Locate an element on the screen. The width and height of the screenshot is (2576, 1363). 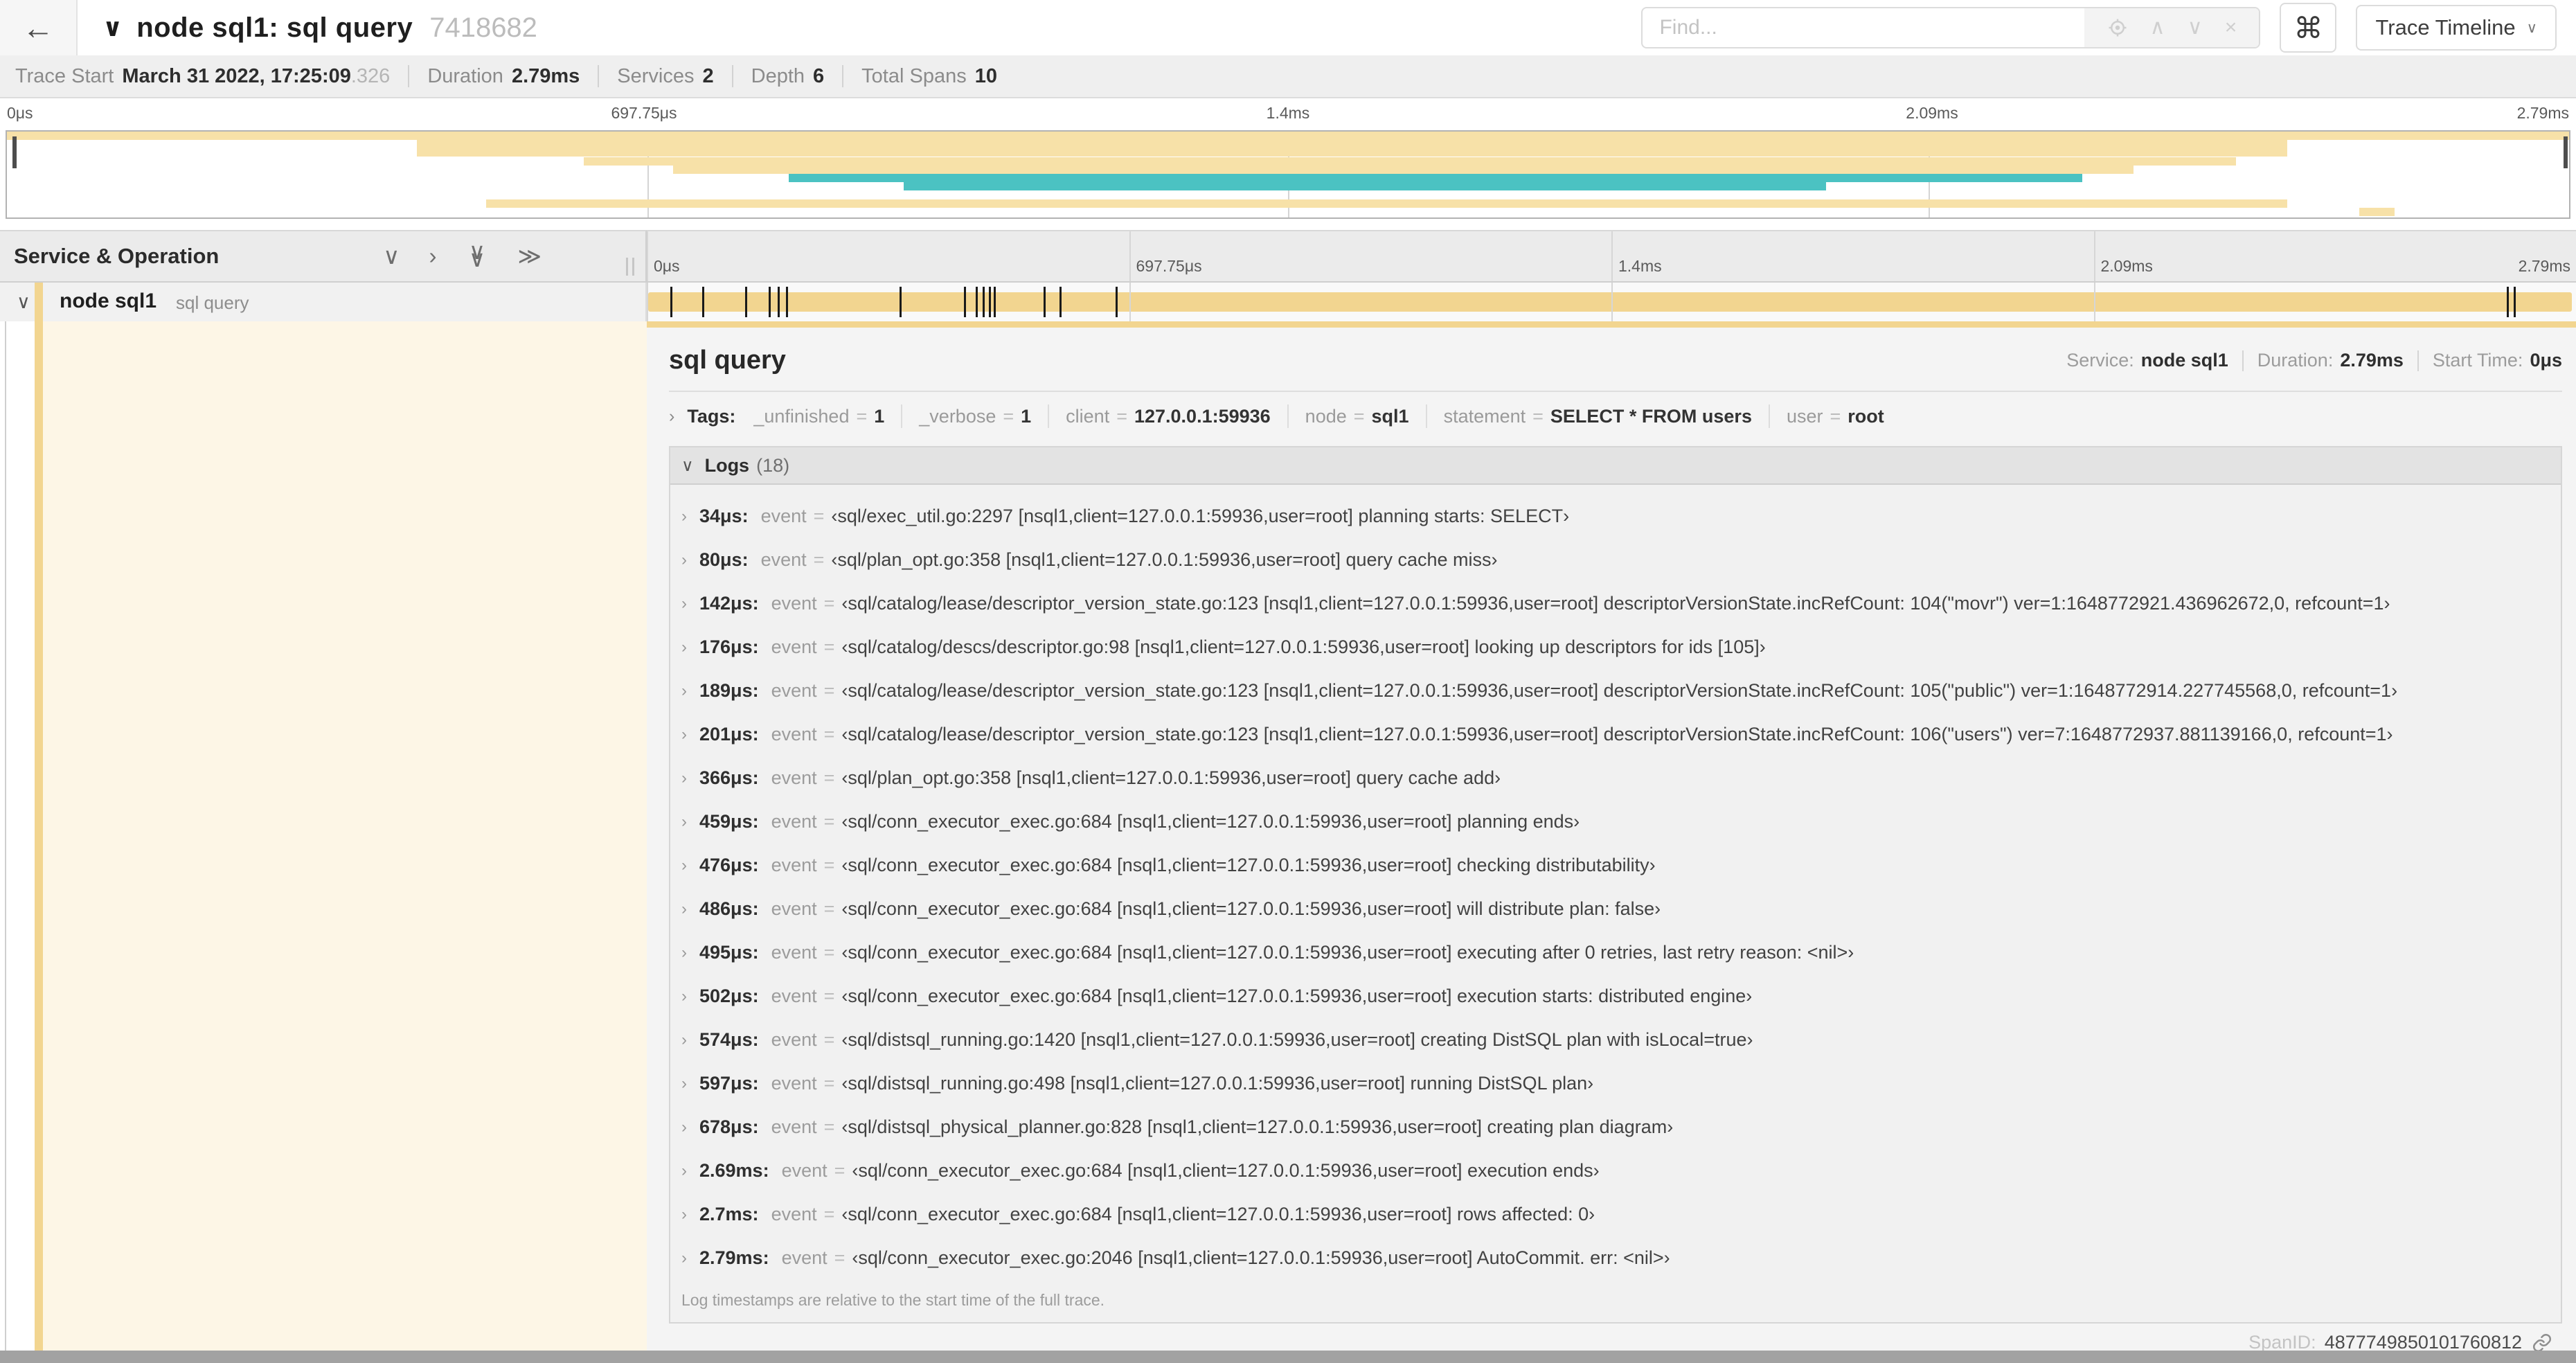
find-next-icon: ∨ is located at coordinates (2195, 28).